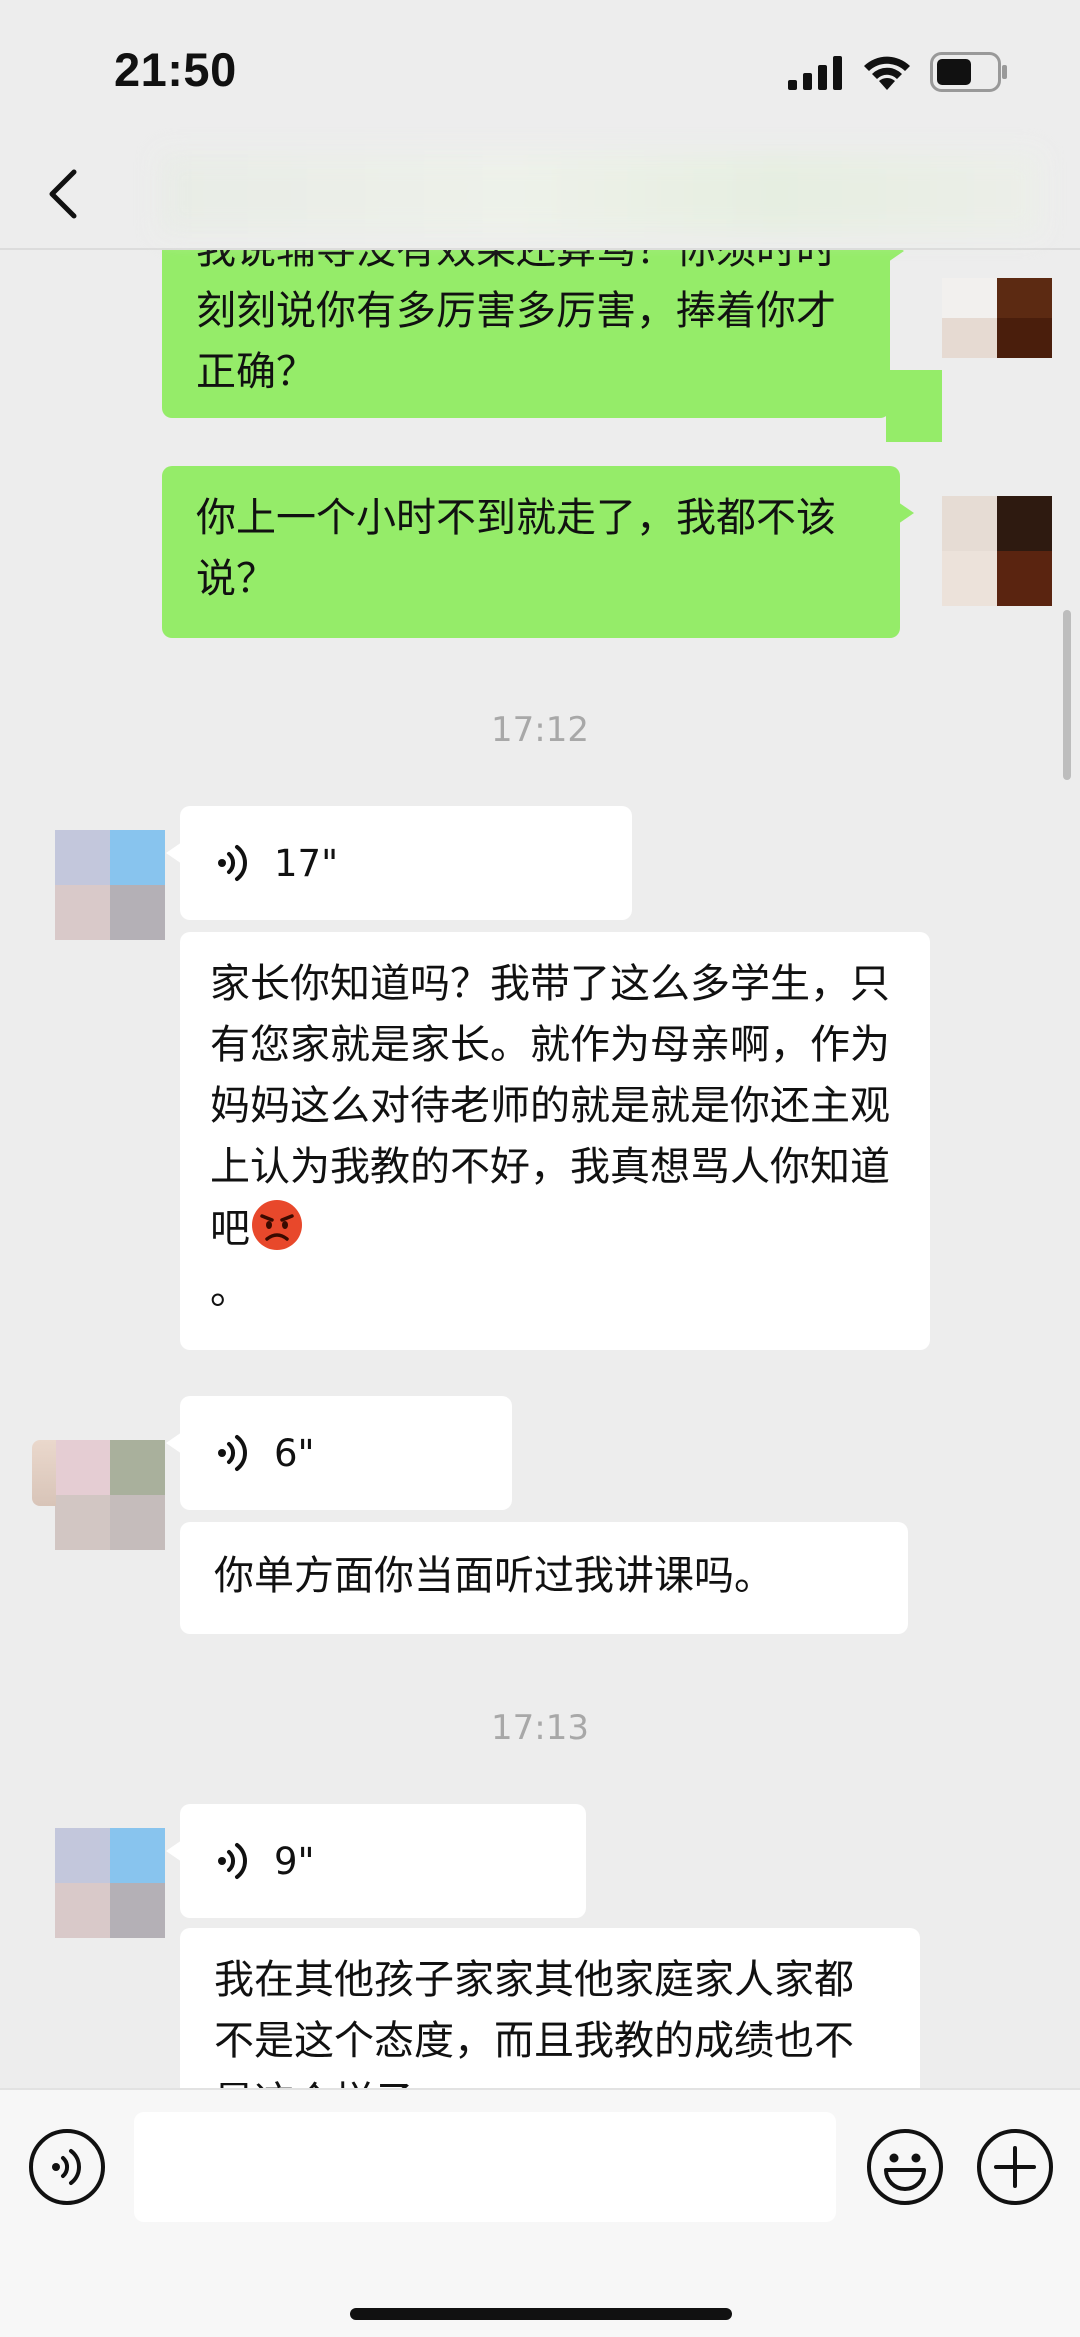 The height and width of the screenshot is (2337, 1080). I want to click on voice-duration: 17", so click(306, 863).